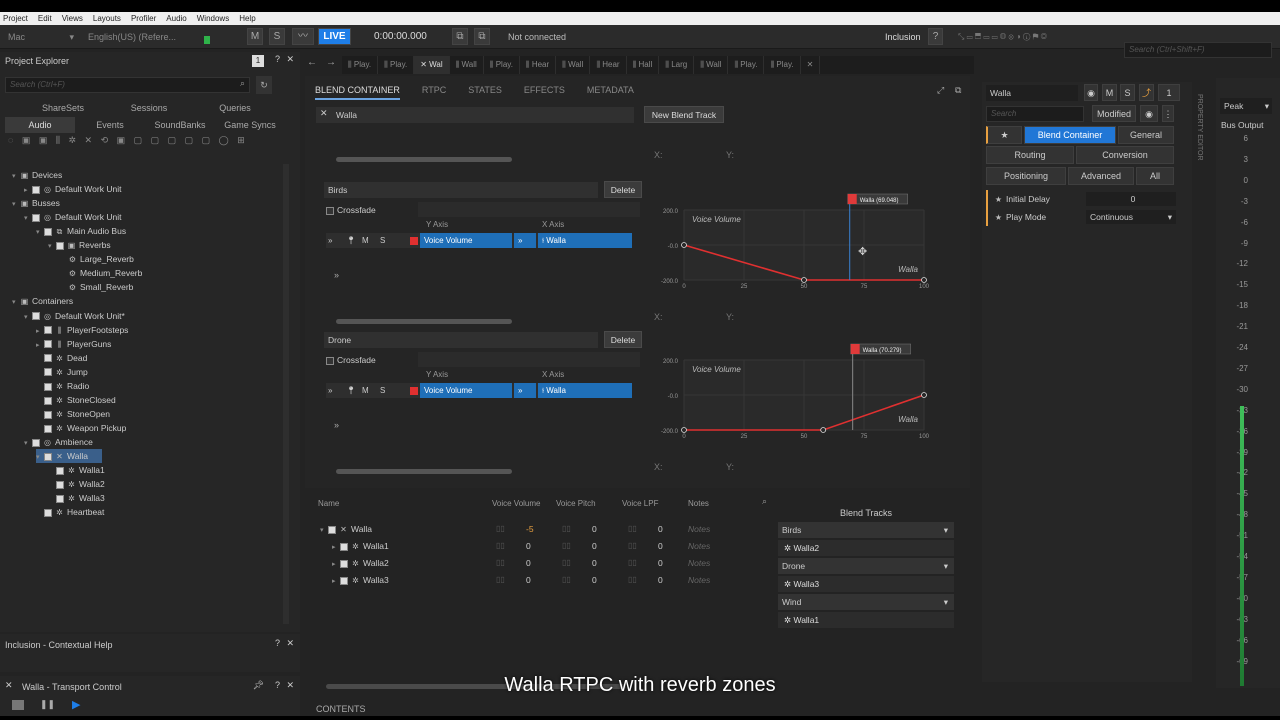  Describe the element at coordinates (1004, 135) in the screenshot. I see `favorite-icon: ★` at that location.